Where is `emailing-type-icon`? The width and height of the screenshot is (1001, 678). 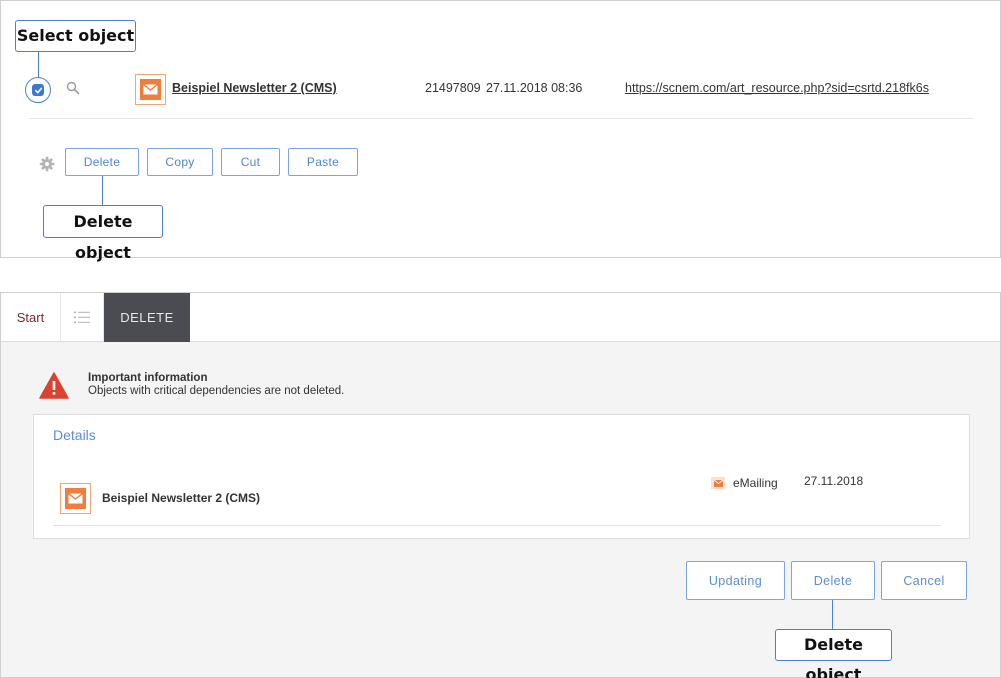 emailing-type-icon is located at coordinates (718, 483).